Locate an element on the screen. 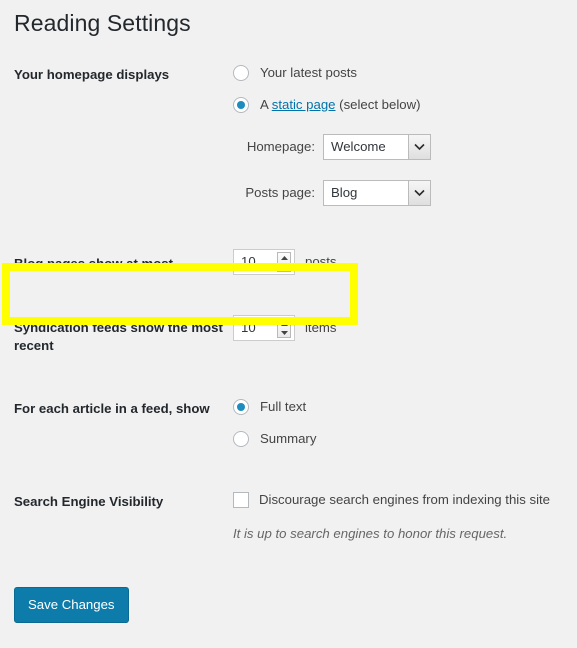  field-blog-pages: 10 posts is located at coordinates (405, 262).